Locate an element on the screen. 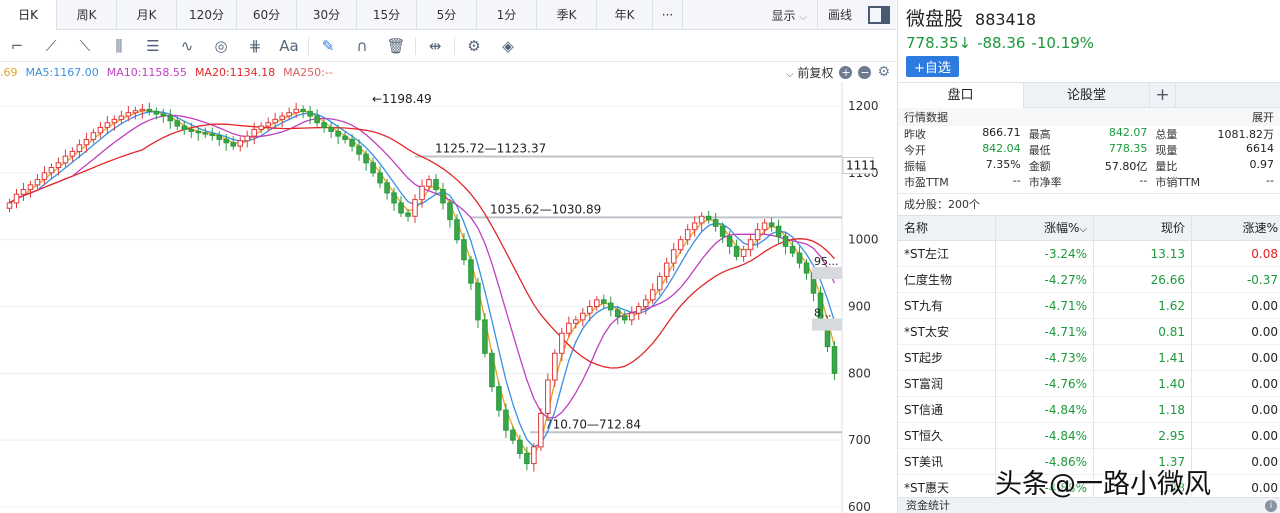 The image size is (1280, 513). channel-icon: ☰ is located at coordinates (153, 46).